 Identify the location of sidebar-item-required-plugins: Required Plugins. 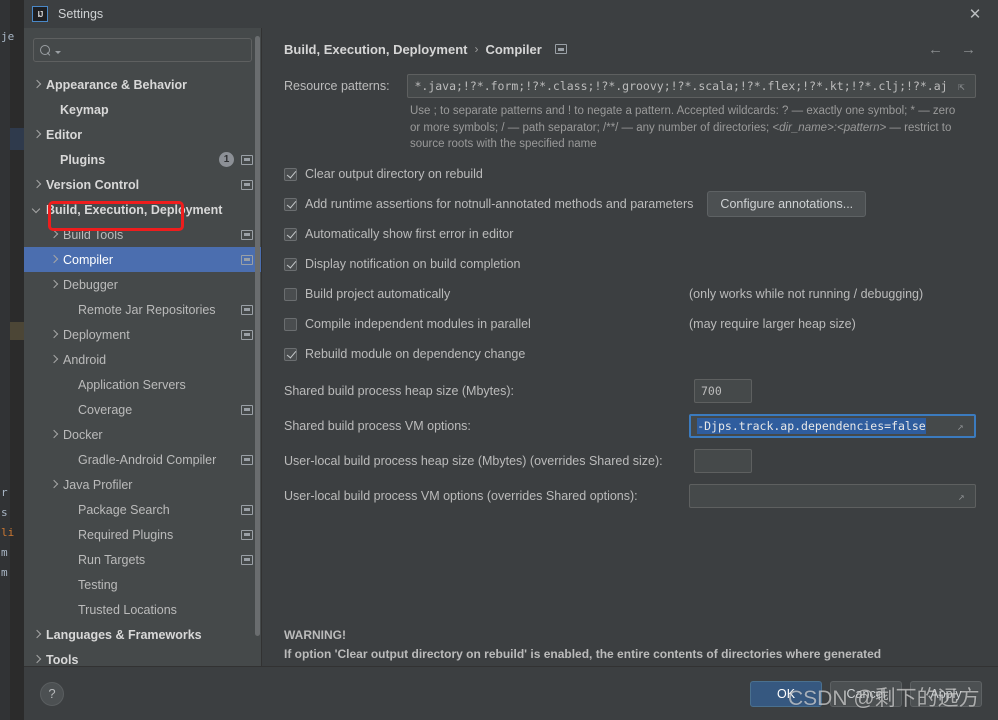
(142, 534).